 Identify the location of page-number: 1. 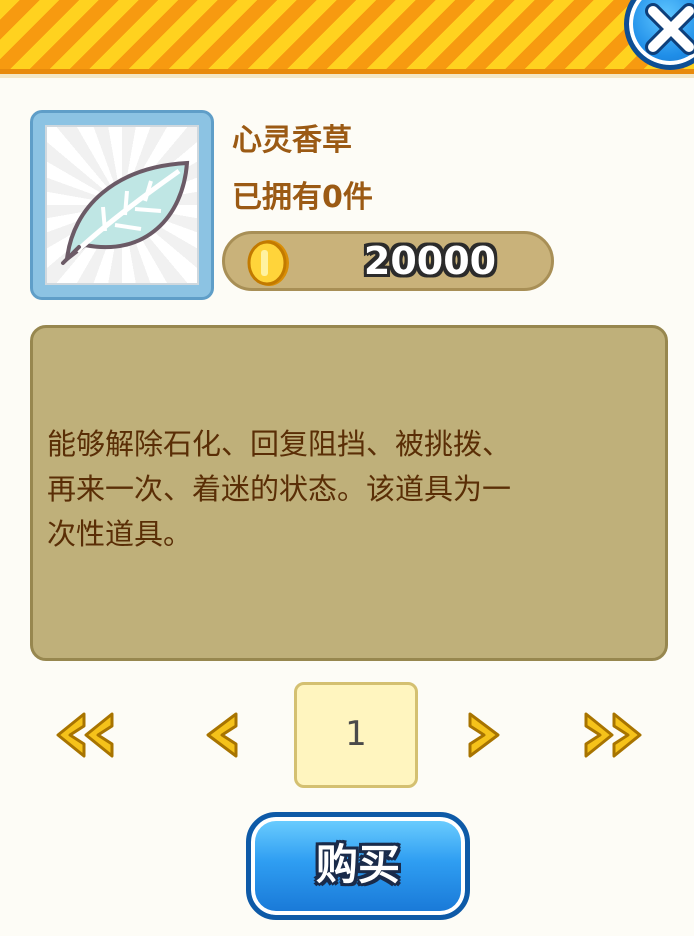
(356, 735).